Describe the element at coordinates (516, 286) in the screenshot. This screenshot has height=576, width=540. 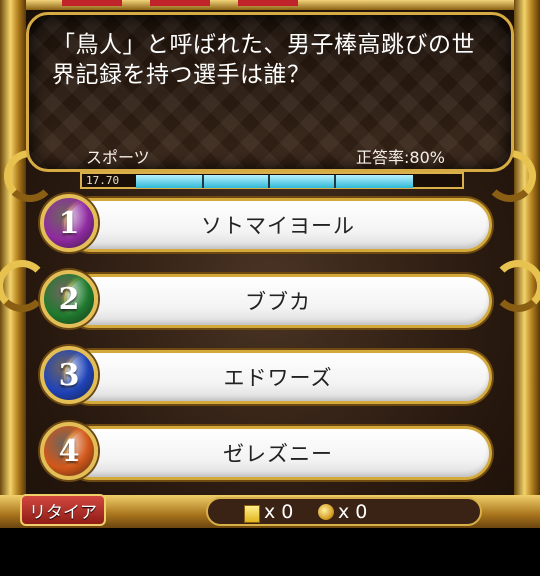
I see `scroll-ornament` at that location.